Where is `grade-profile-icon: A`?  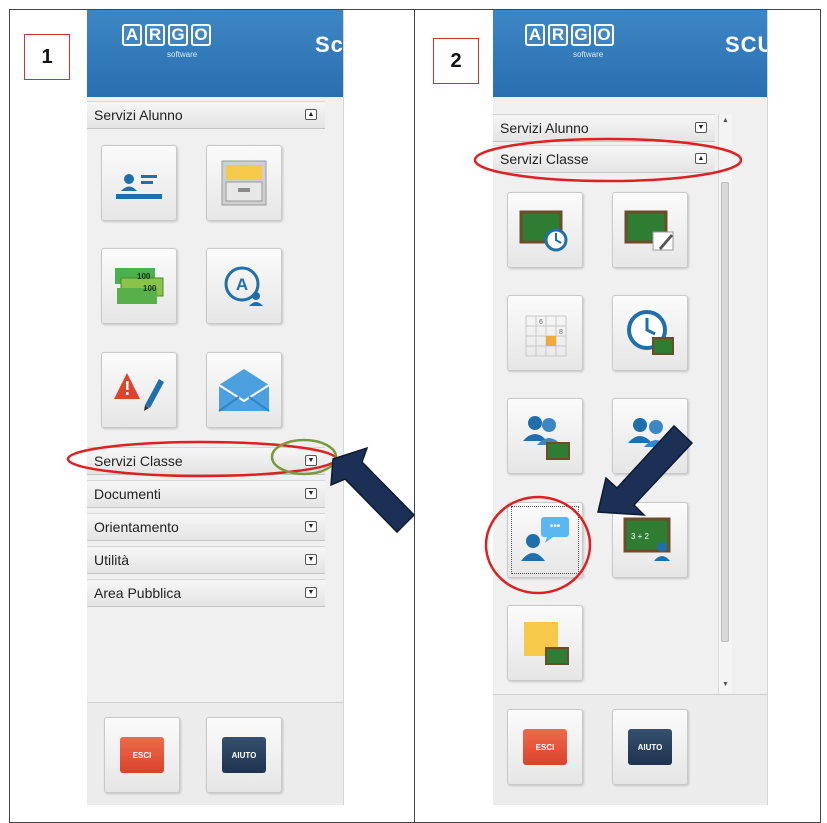
grade-profile-icon: A is located at coordinates (243, 286).